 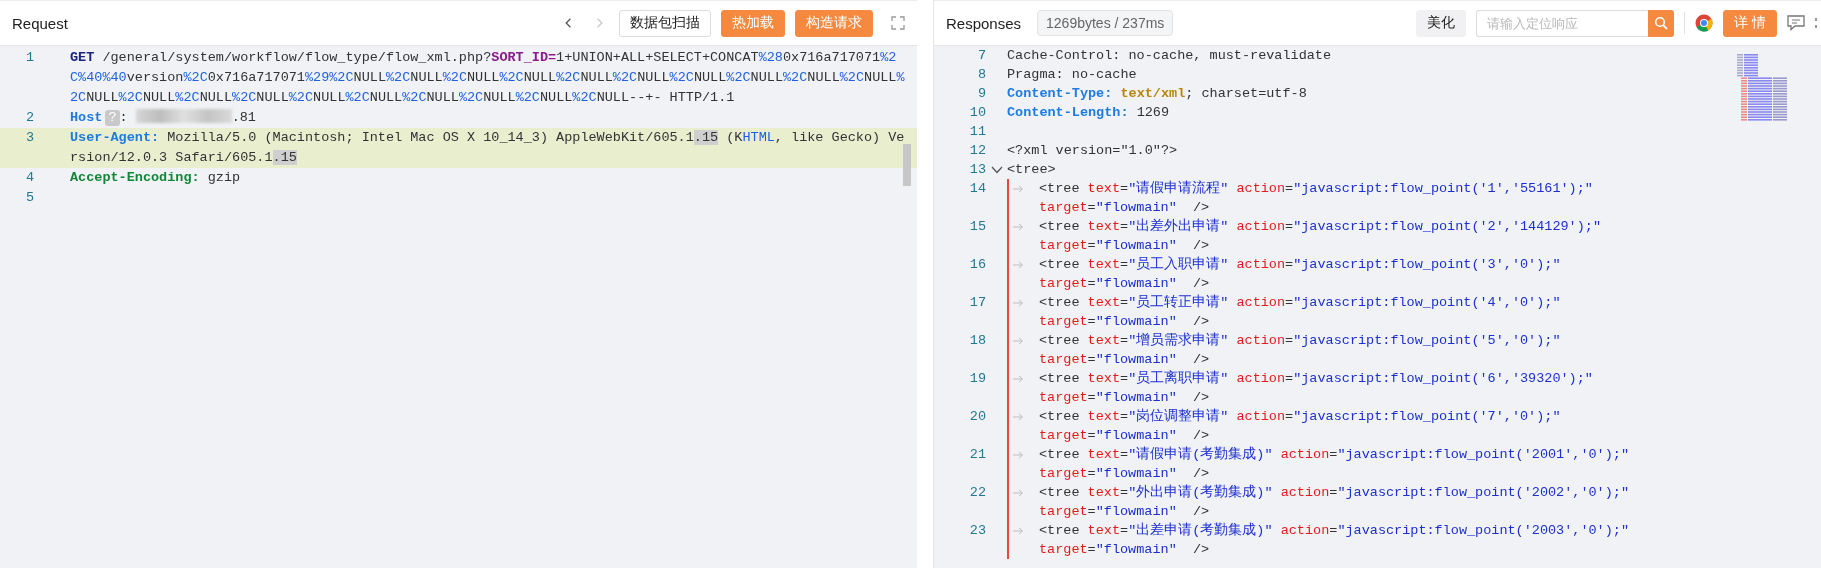 I want to click on line-number: 8, so click(x=981, y=75).